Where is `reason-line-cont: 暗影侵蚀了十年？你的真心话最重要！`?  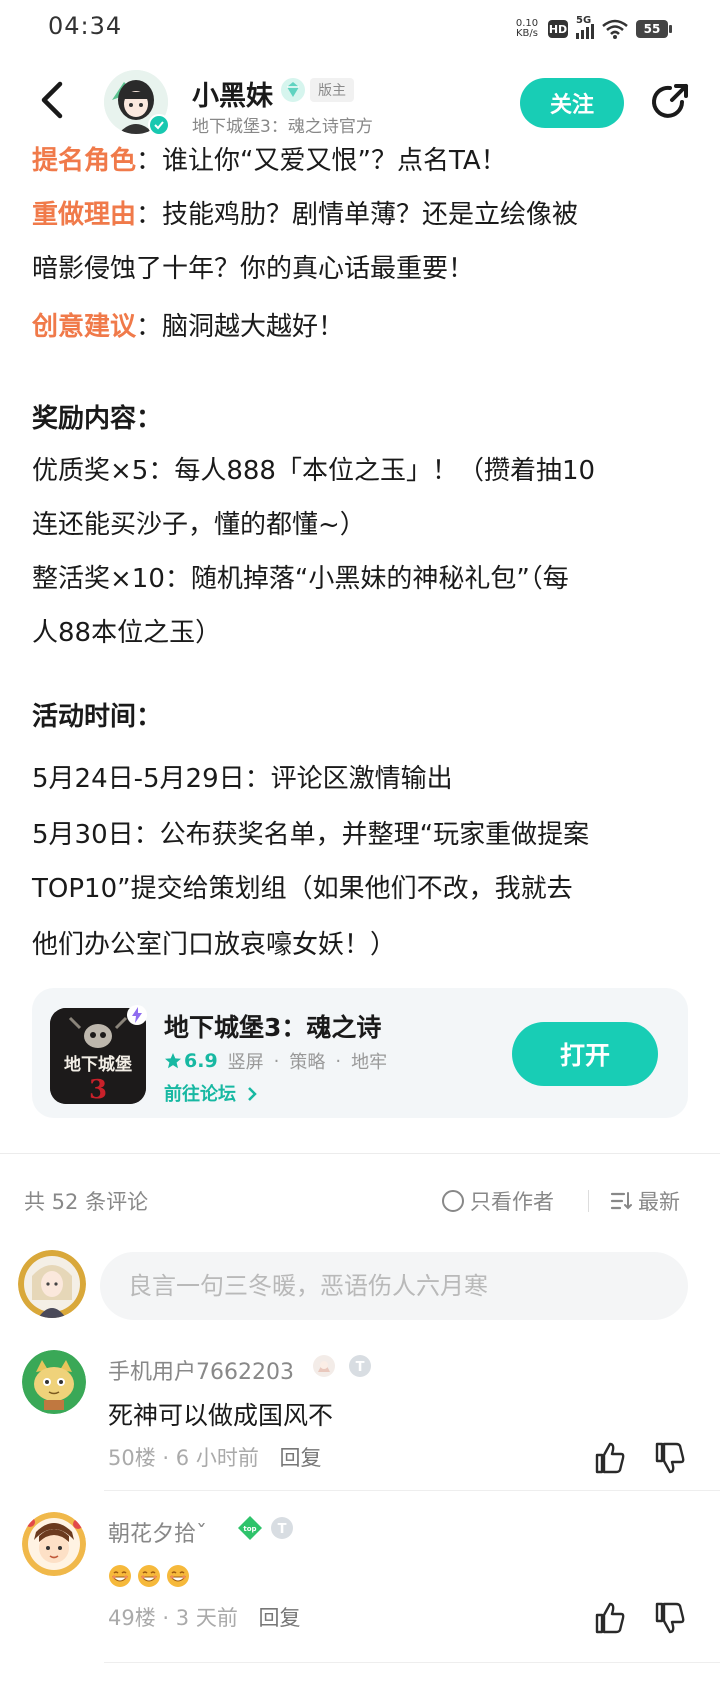 reason-line-cont: 暗影侵蚀了十年？你的真心话最重要！ is located at coordinates (253, 269).